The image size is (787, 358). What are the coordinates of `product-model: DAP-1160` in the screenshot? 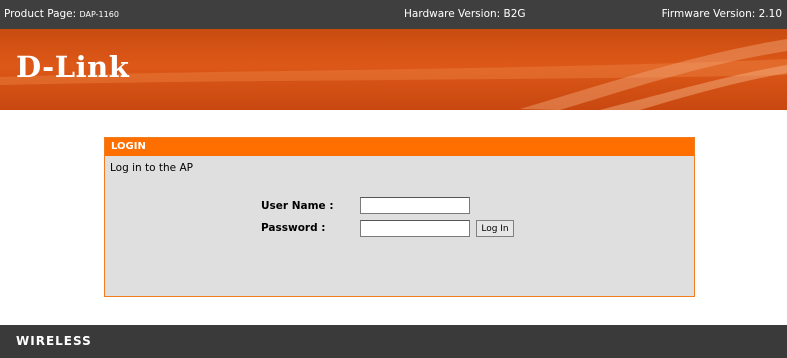 It's located at (99, 14).